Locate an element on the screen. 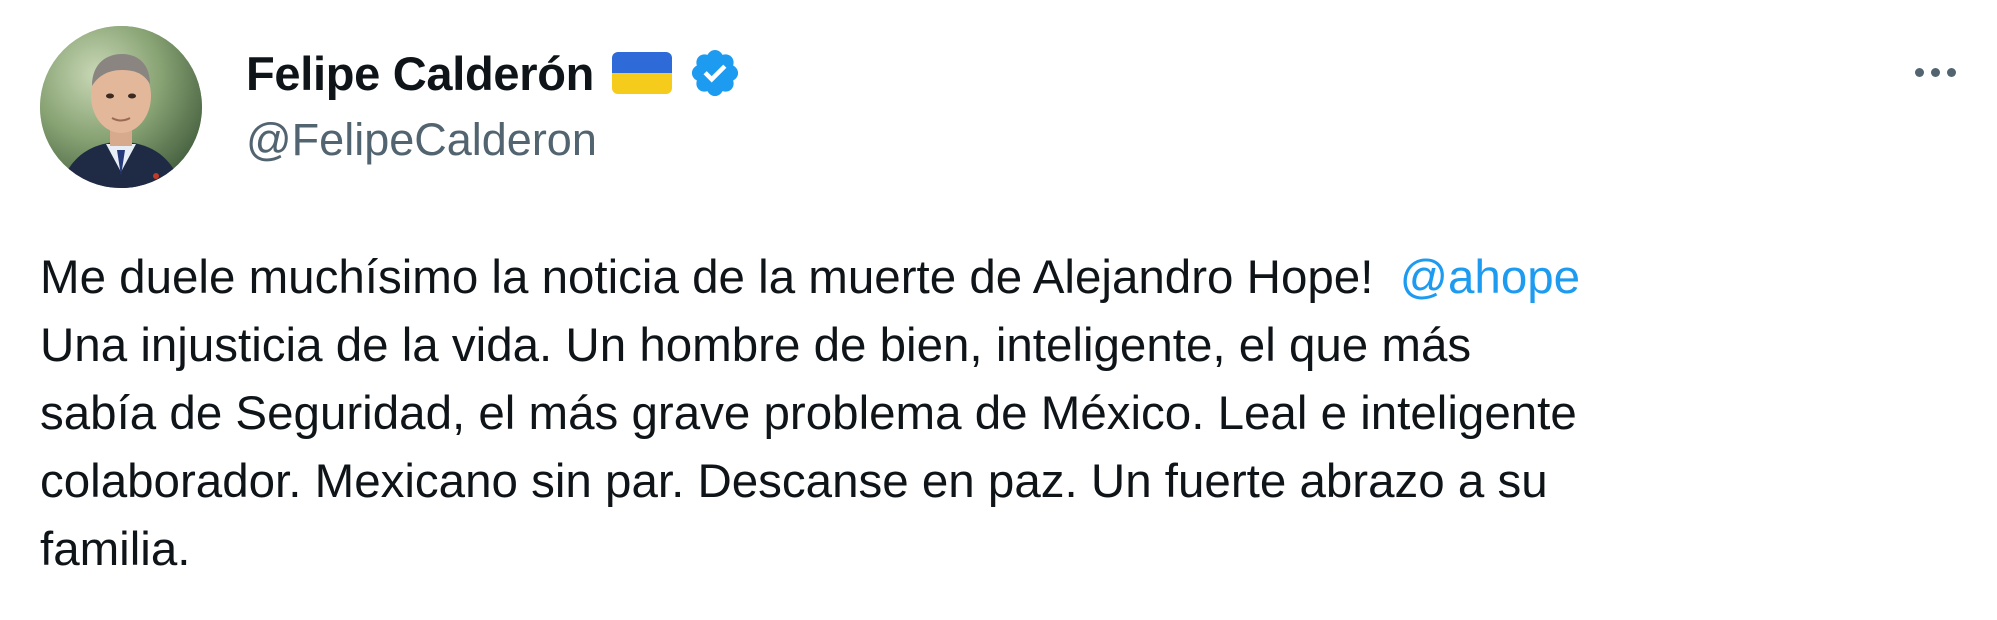 The width and height of the screenshot is (1997, 620). more-options-icon is located at coordinates (1935, 72).